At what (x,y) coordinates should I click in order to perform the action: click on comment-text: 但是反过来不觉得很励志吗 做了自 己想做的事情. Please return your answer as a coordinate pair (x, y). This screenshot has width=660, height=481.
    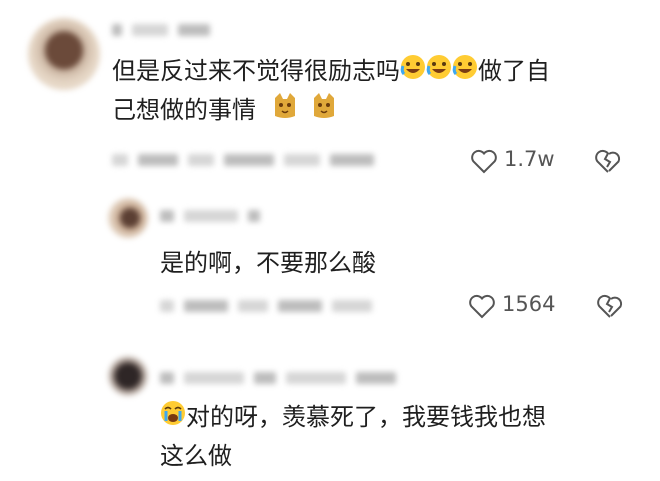
    Looking at the image, I should click on (377, 91).